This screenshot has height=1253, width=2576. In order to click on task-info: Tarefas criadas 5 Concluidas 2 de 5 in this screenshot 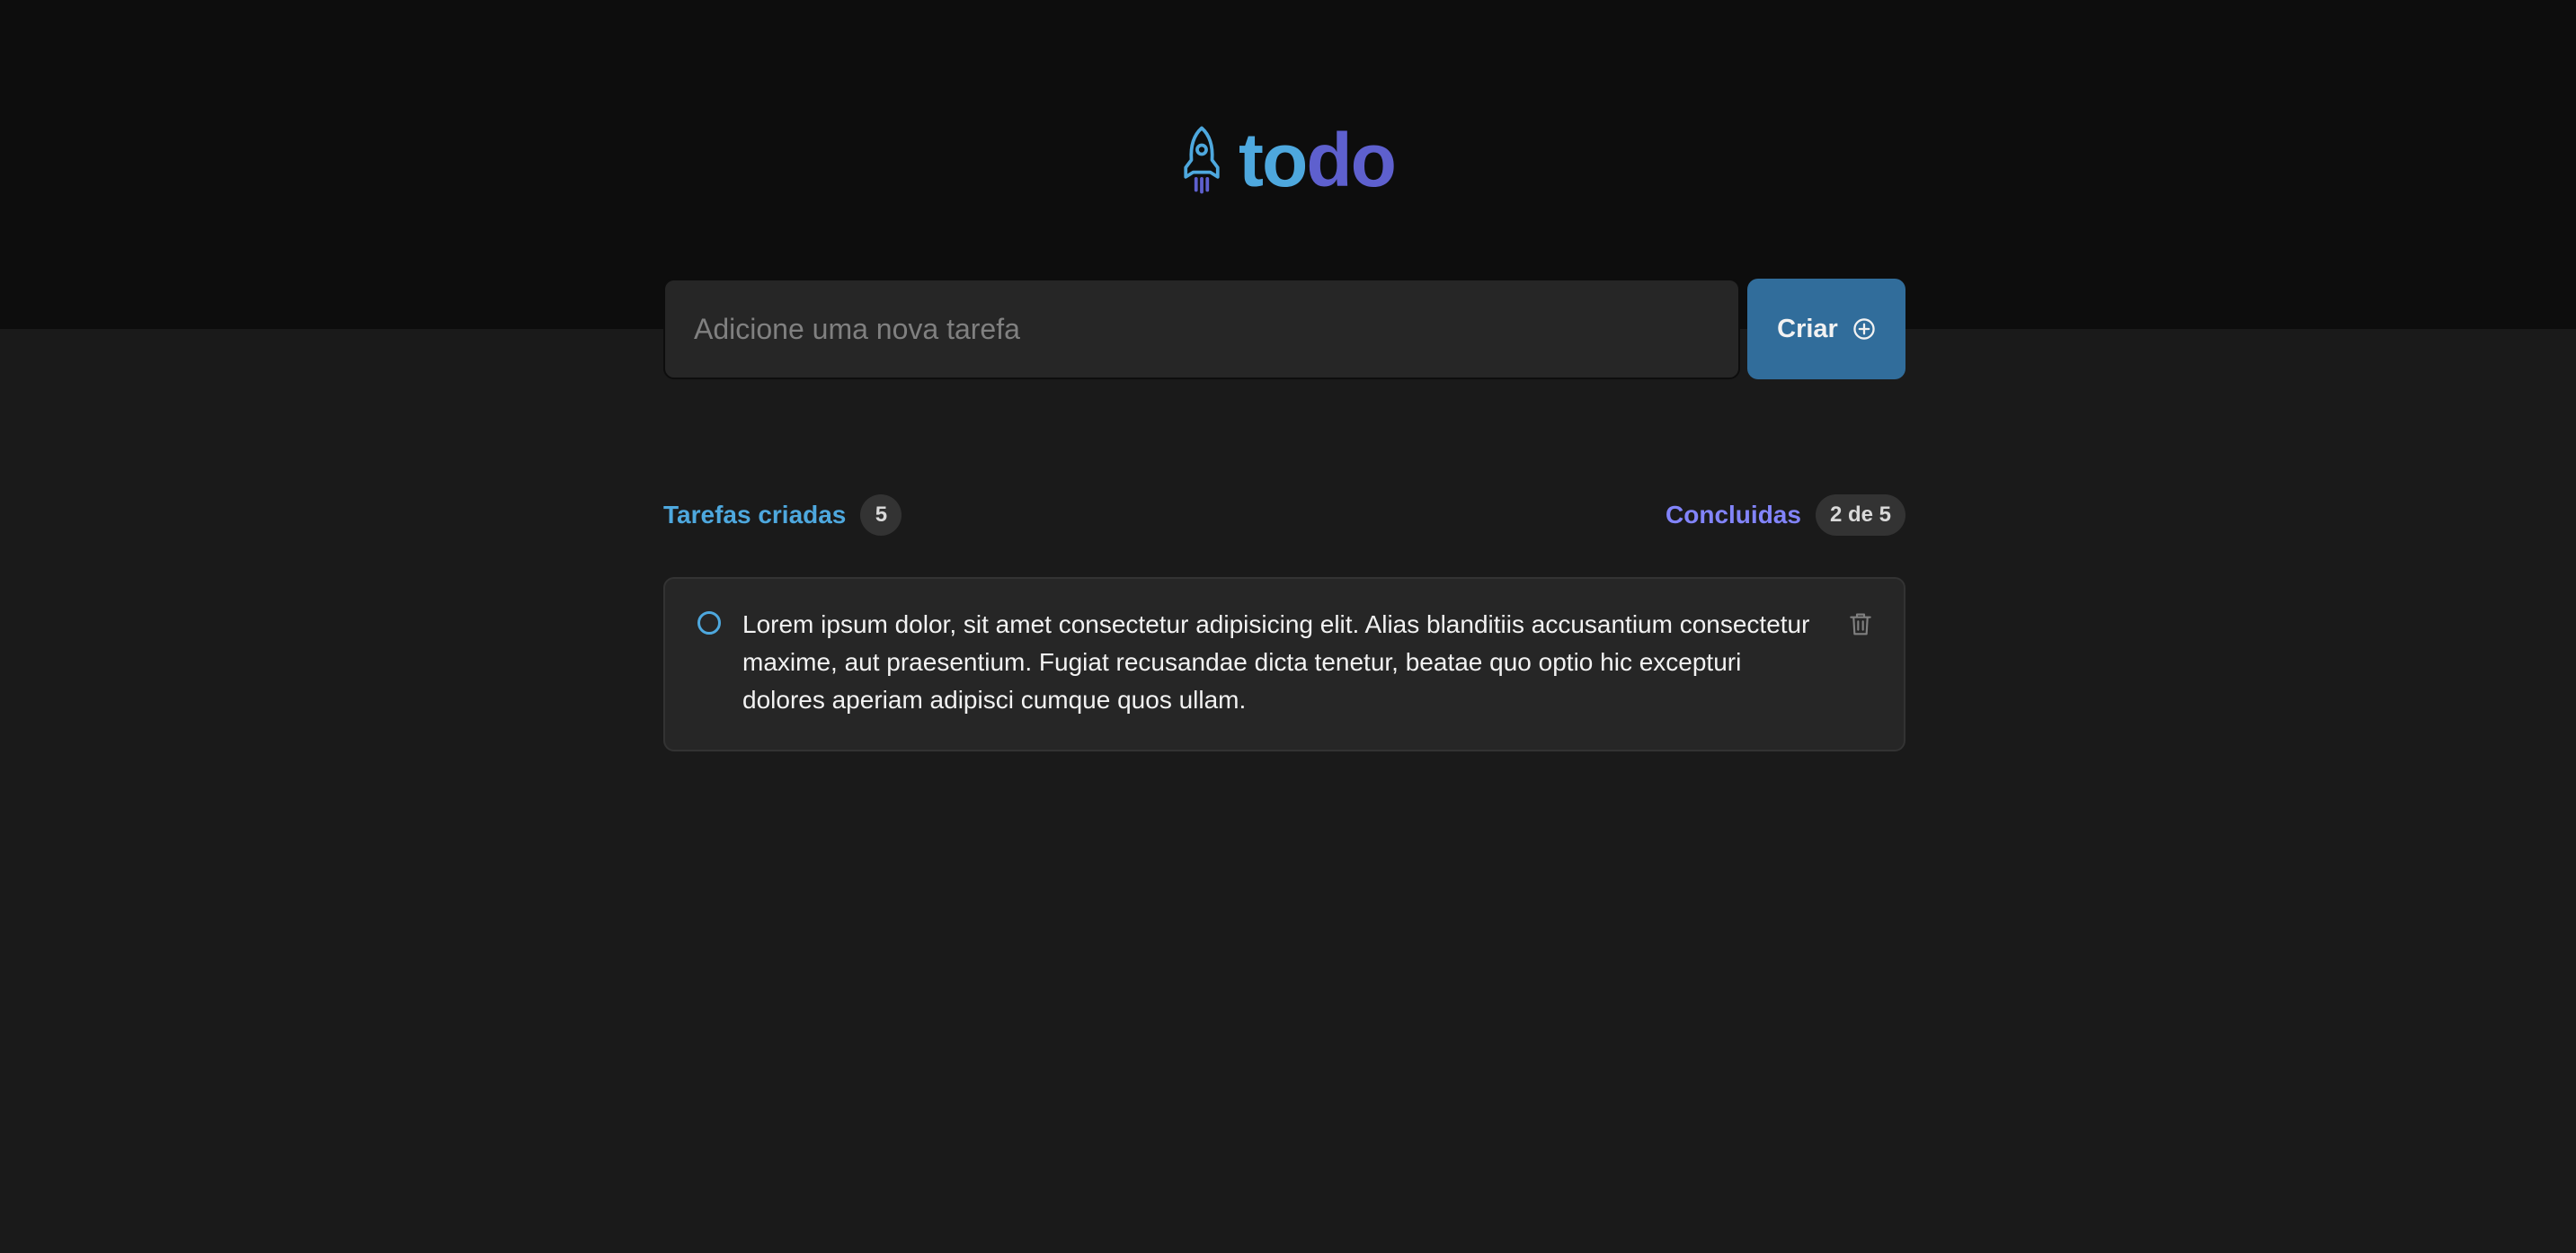, I will do `click(1284, 515)`.